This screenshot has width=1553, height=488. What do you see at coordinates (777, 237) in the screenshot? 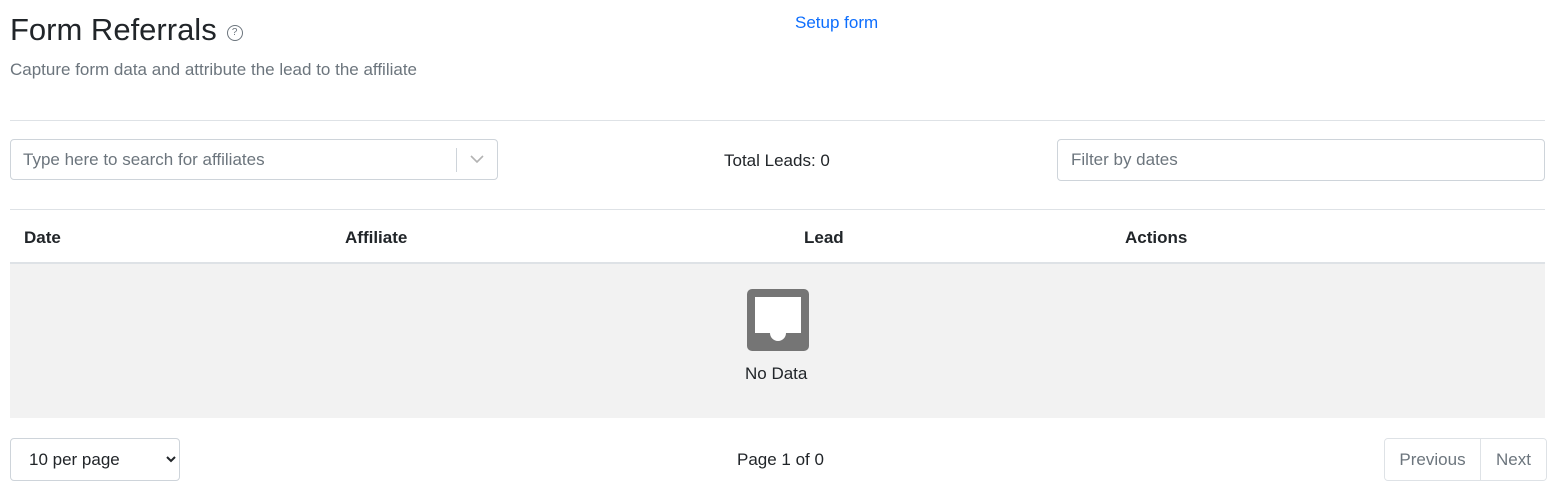
I see `table-header: Date Affiliate Lead Actions` at bounding box center [777, 237].